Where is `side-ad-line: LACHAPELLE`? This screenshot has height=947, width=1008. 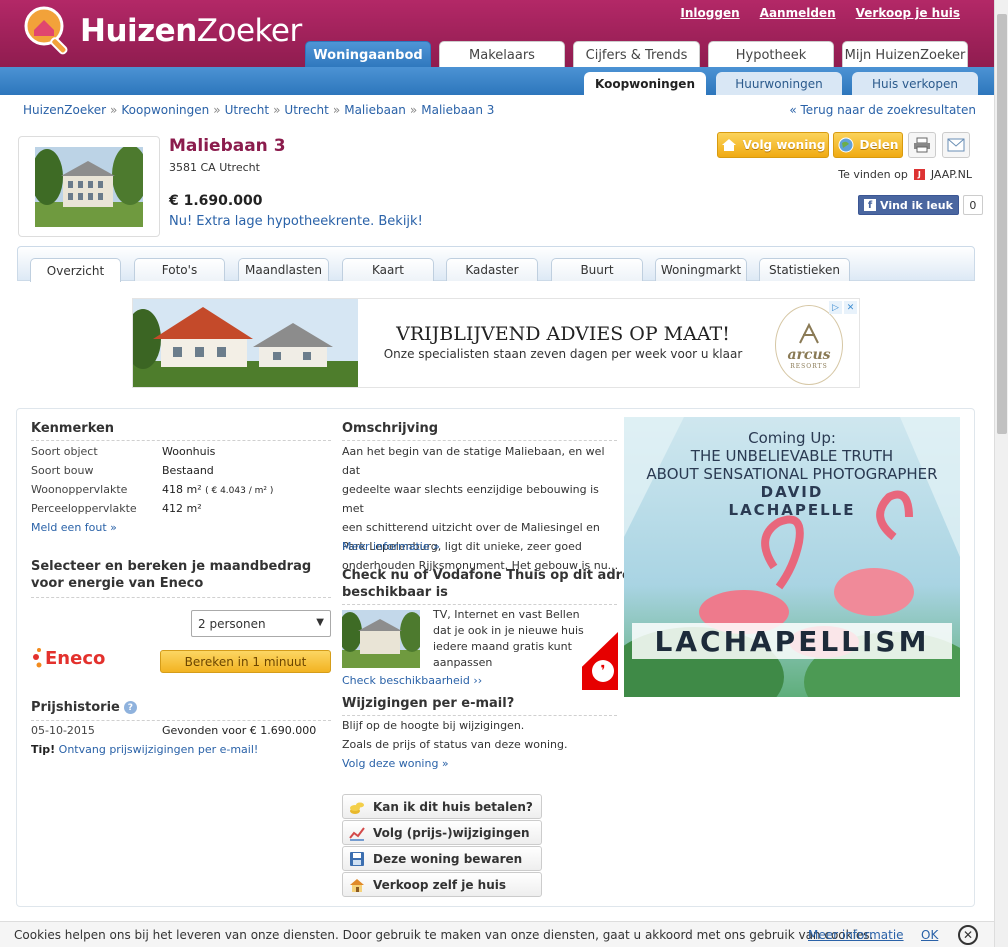 side-ad-line: LACHAPELLE is located at coordinates (792, 510).